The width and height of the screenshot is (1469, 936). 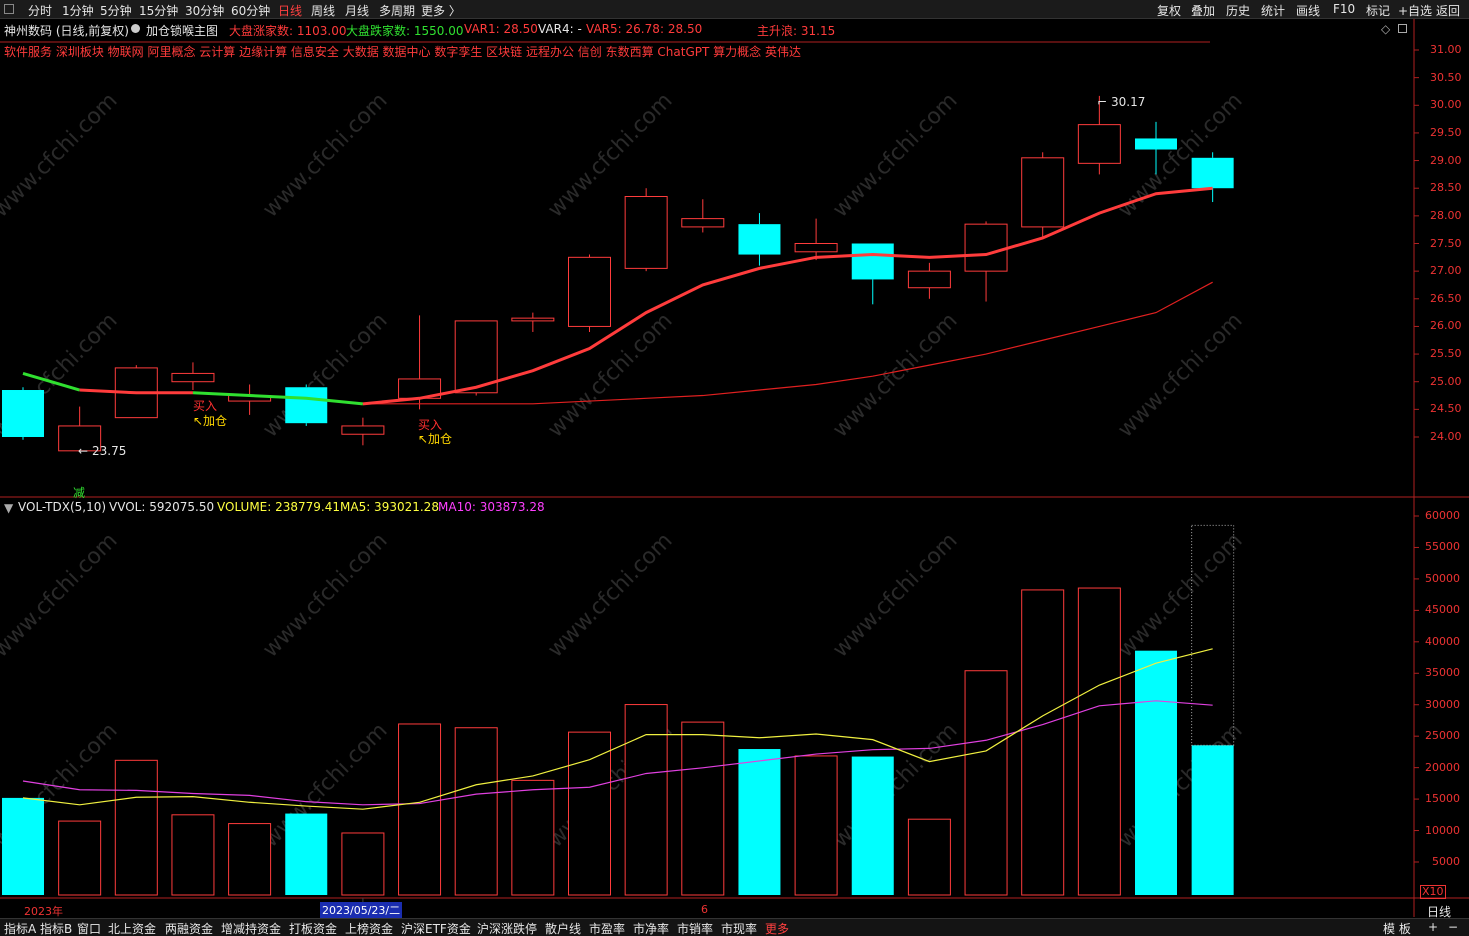 I want to click on price-tick-label: 29.50, so click(x=1446, y=132).